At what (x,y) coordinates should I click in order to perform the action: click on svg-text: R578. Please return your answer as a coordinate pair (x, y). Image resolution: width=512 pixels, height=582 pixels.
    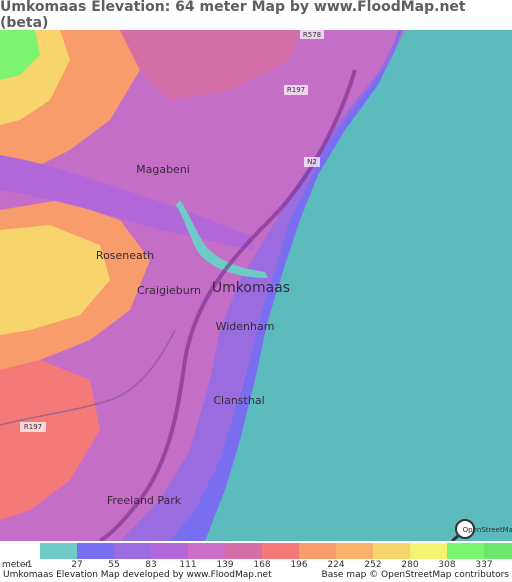
    Looking at the image, I should click on (312, 35).